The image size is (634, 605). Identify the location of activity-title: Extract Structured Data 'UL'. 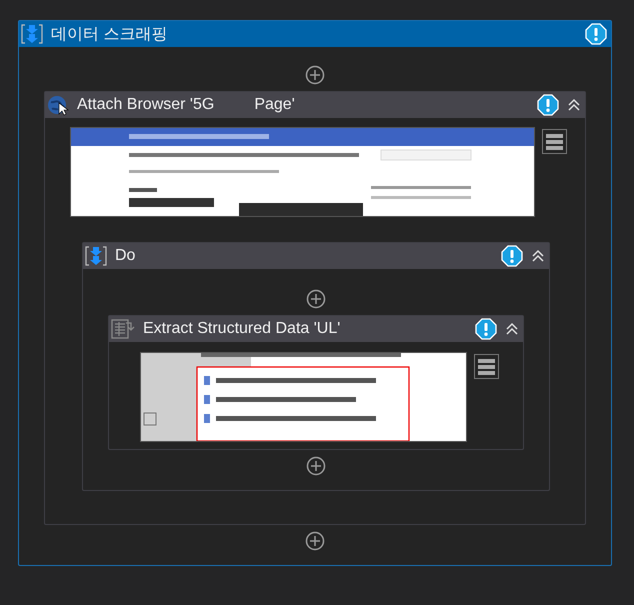
(242, 329).